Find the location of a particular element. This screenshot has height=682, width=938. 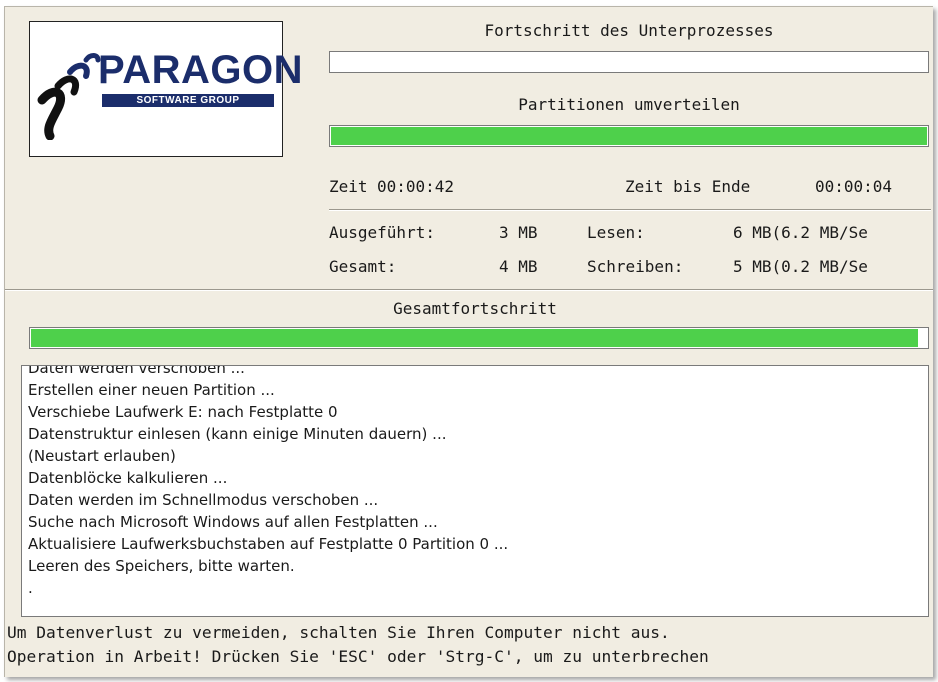

read-label: Lesen: is located at coordinates (616, 232).